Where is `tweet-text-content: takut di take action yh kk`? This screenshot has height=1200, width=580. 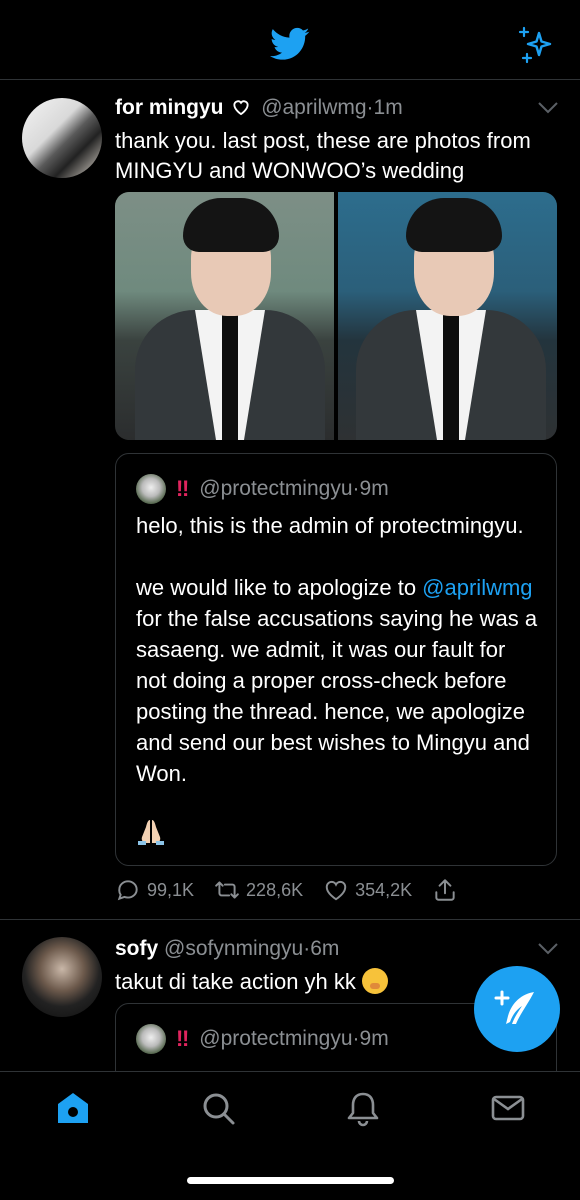
tweet-text-content: takut di take action yh kk is located at coordinates (235, 981).